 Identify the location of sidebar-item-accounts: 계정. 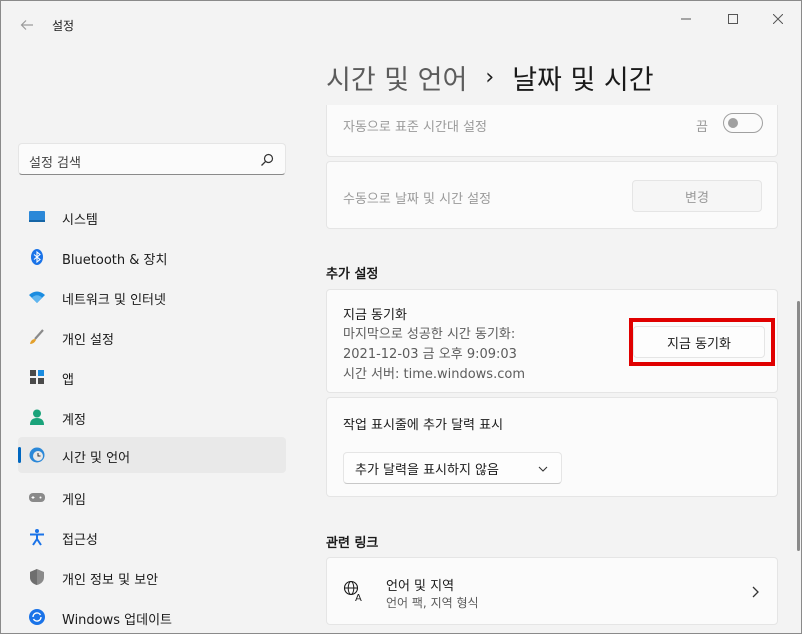
(152, 417).